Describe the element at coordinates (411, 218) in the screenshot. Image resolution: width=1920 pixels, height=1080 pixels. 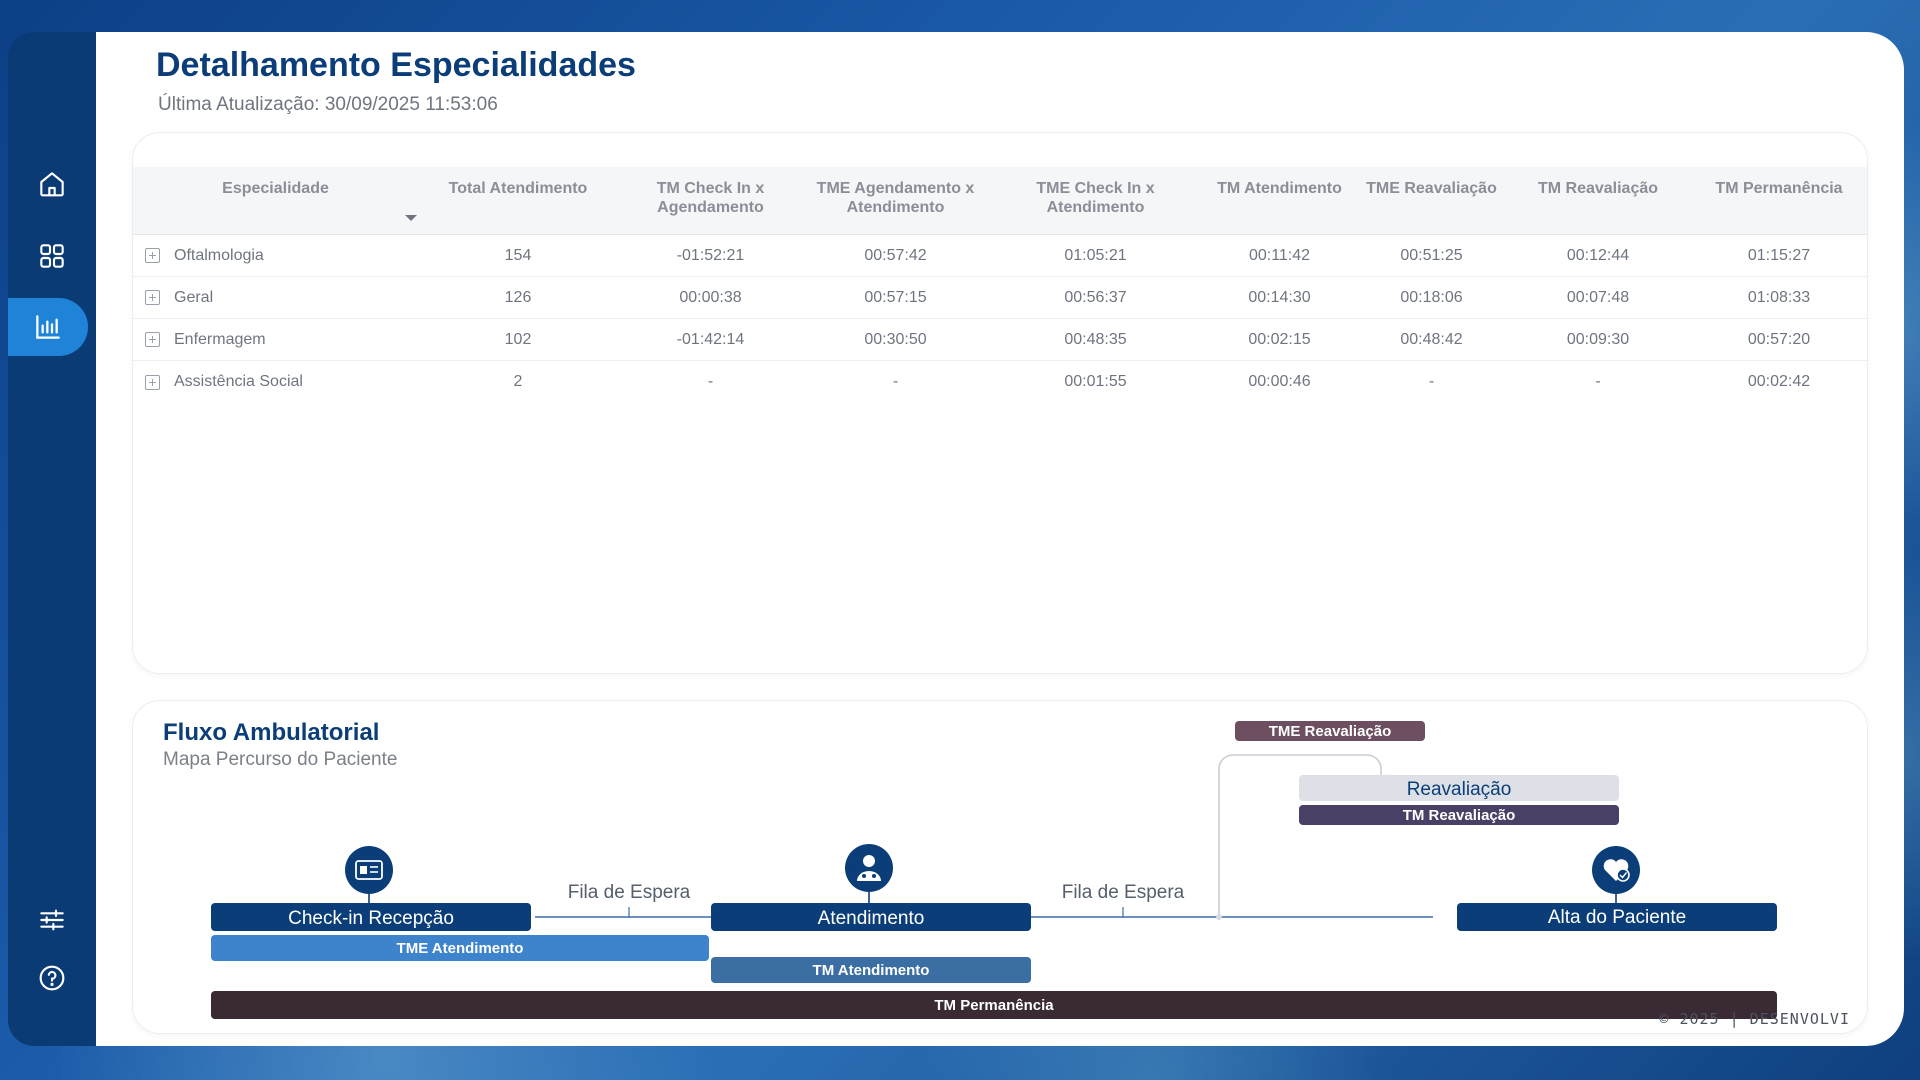
I see `sort-desc-icon` at that location.